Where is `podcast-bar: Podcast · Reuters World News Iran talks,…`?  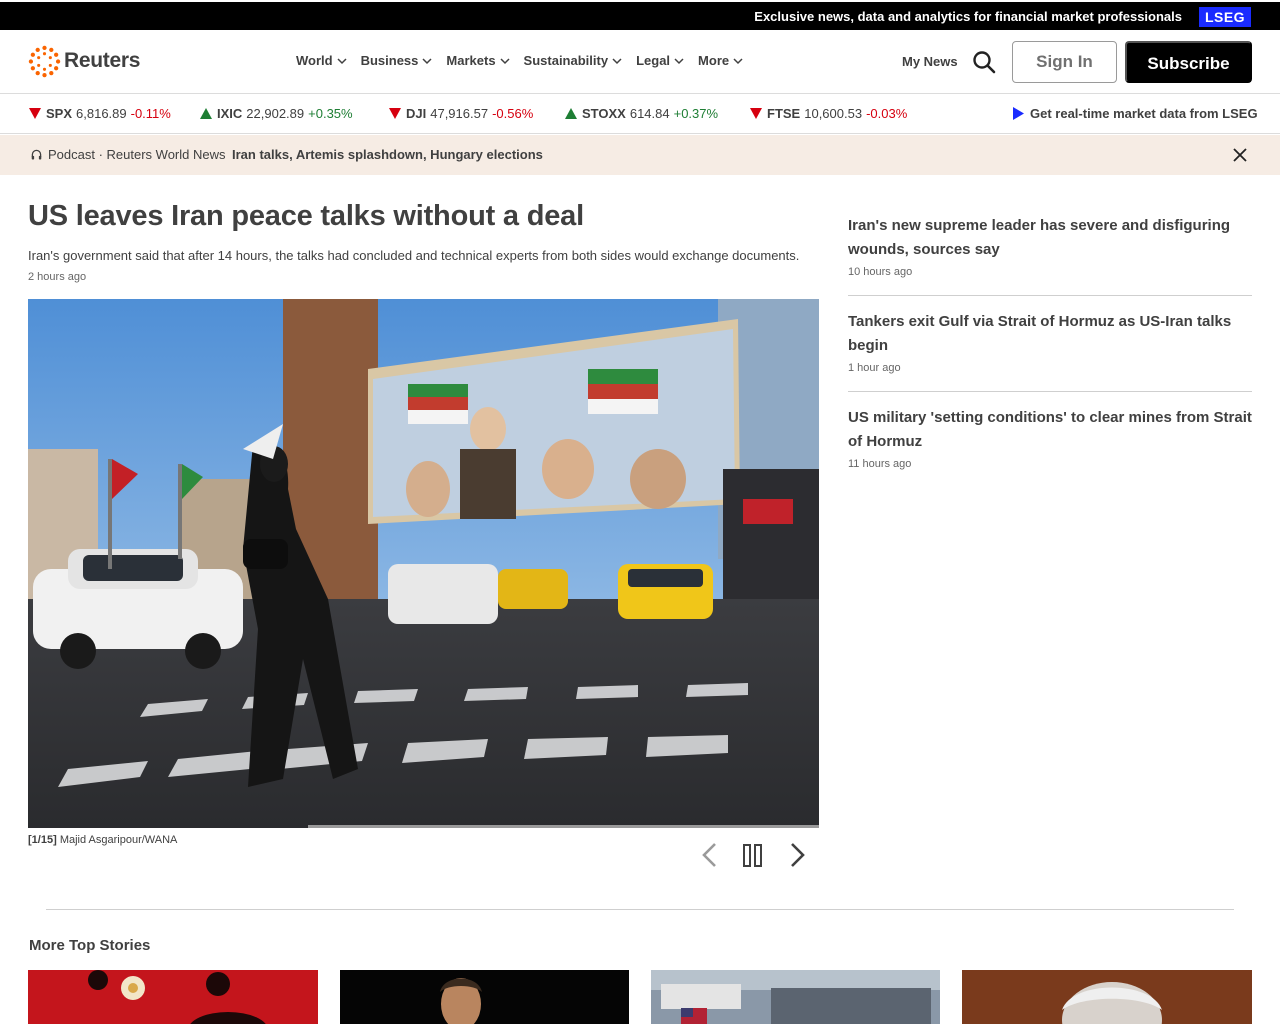 podcast-bar: Podcast · Reuters World News Iran talks,… is located at coordinates (640, 155).